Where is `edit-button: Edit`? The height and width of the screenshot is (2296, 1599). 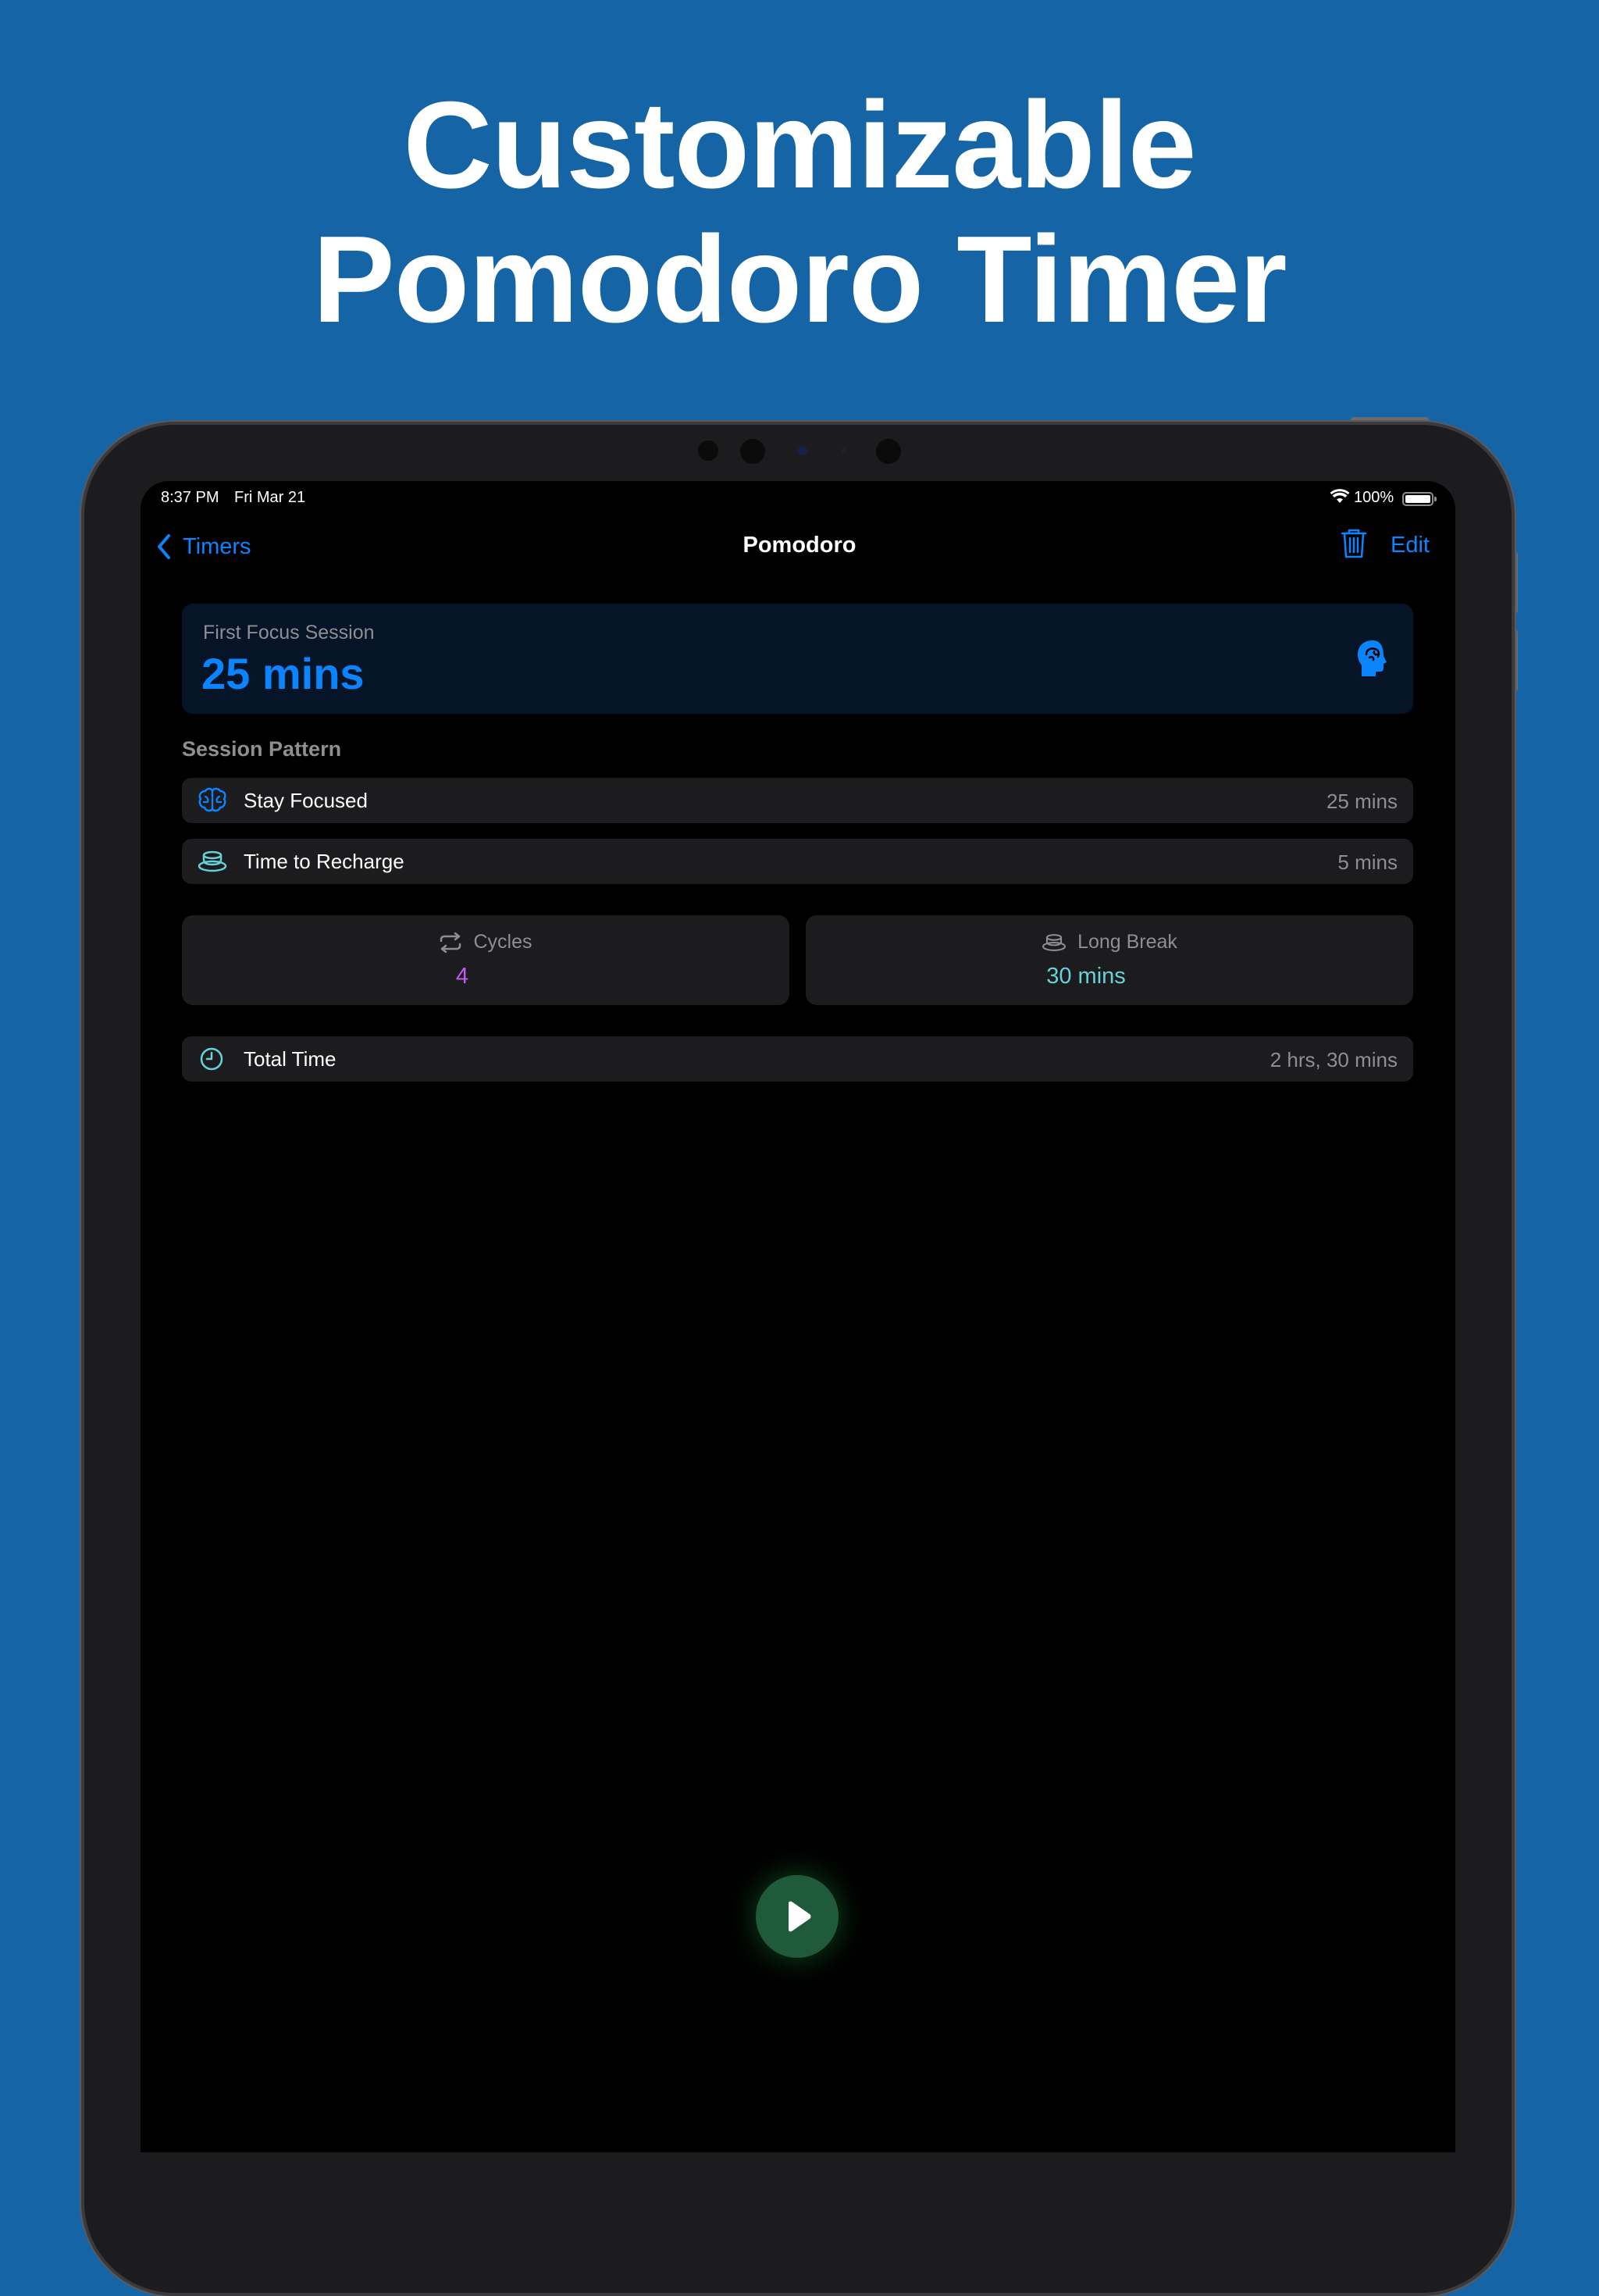
edit-button: Edit is located at coordinates (1410, 545).